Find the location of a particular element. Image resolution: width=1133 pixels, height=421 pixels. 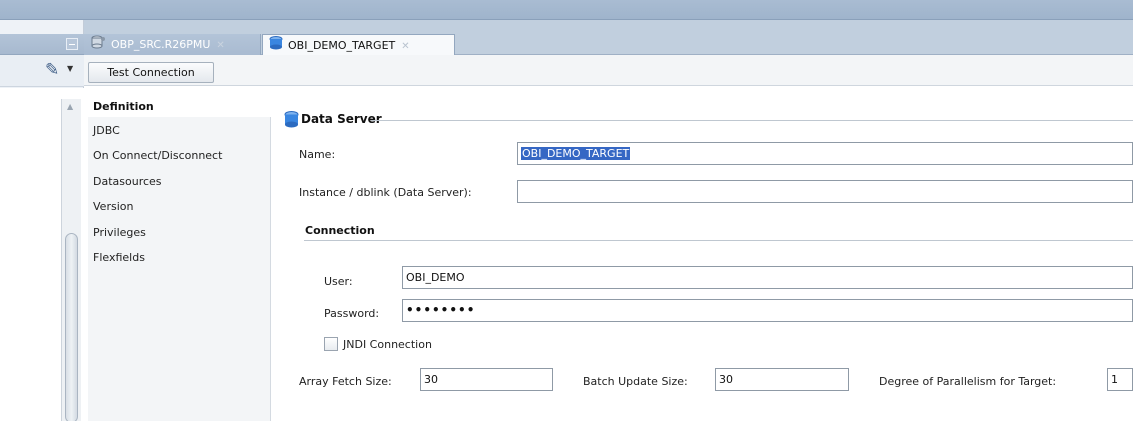

password-label: Password: is located at coordinates (352, 313).